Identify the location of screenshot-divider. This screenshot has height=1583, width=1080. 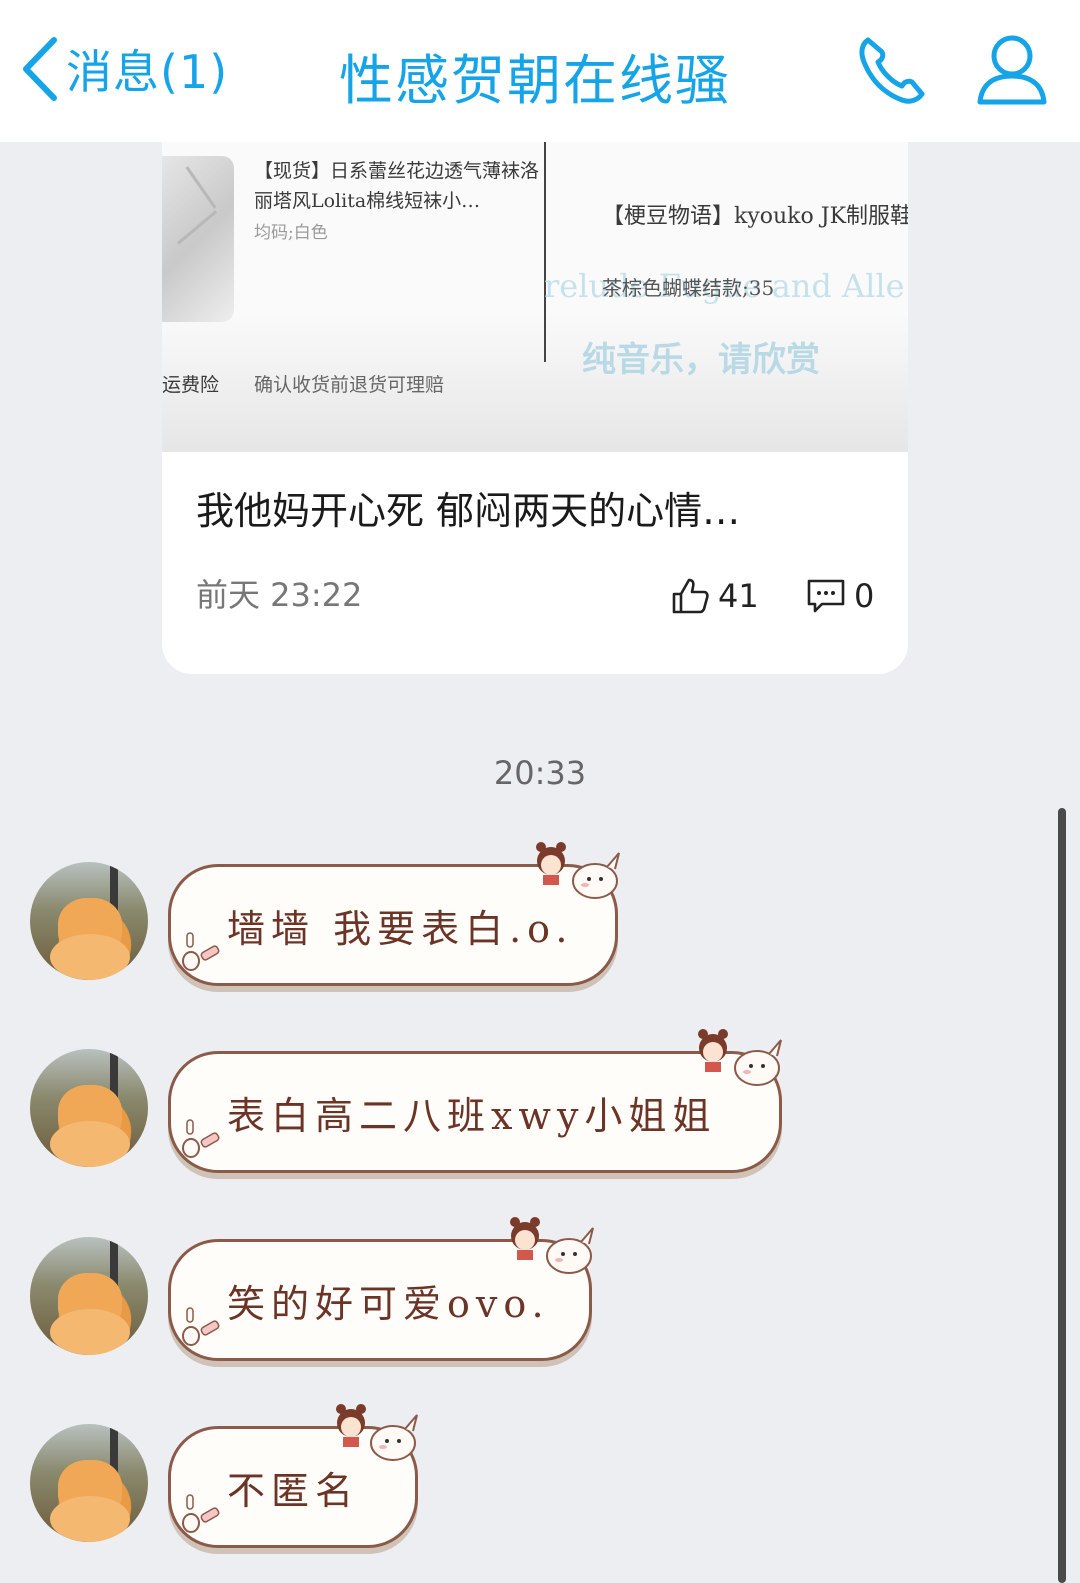
(545, 252).